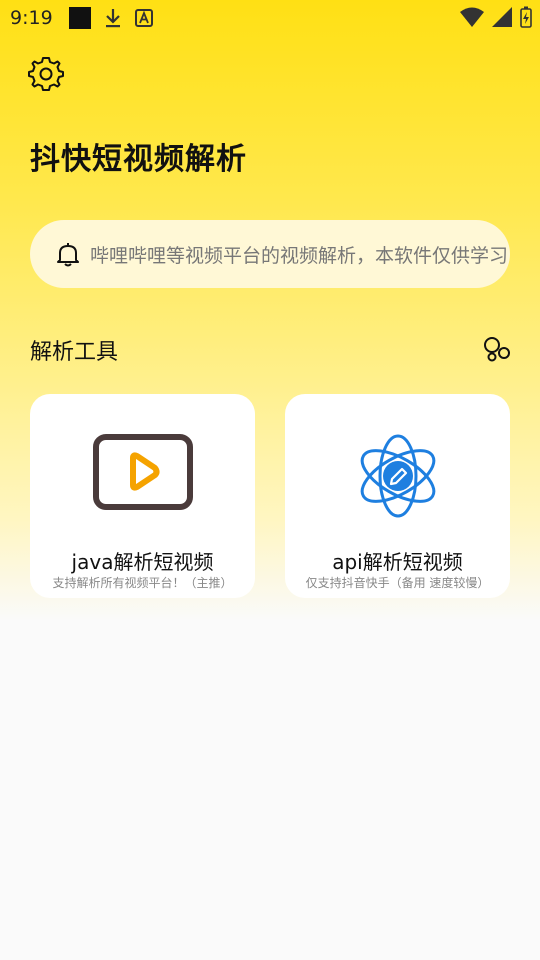 Image resolution: width=540 pixels, height=960 pixels. What do you see at coordinates (472, 17) in the screenshot?
I see `wifi-icon` at bounding box center [472, 17].